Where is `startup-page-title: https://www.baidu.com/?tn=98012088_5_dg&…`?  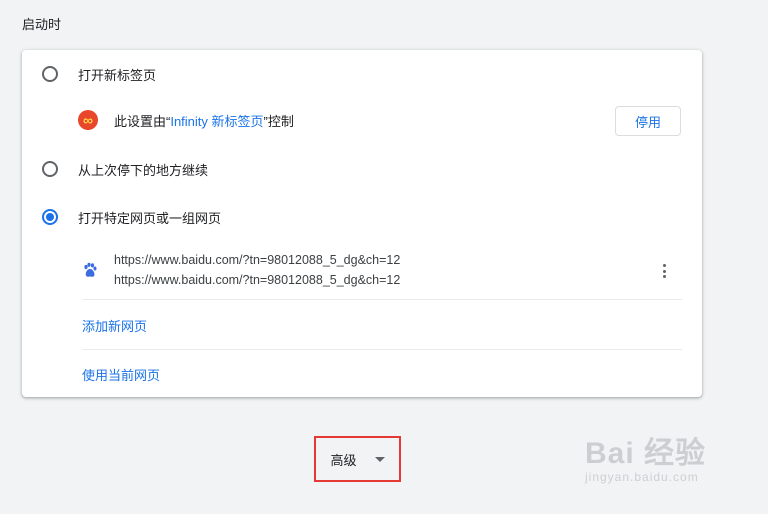
startup-page-title: https://www.baidu.com/?tn=98012088_5_dg&… is located at coordinates (257, 260).